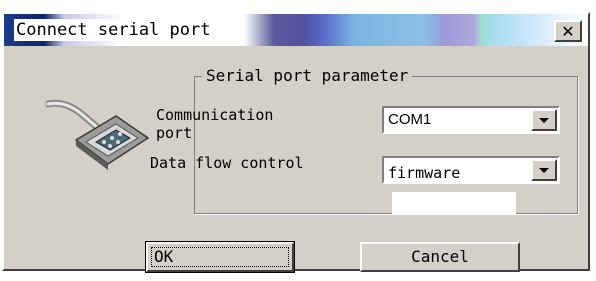 The height and width of the screenshot is (281, 596). I want to click on communication-port-label-line1: Communication, so click(215, 115).